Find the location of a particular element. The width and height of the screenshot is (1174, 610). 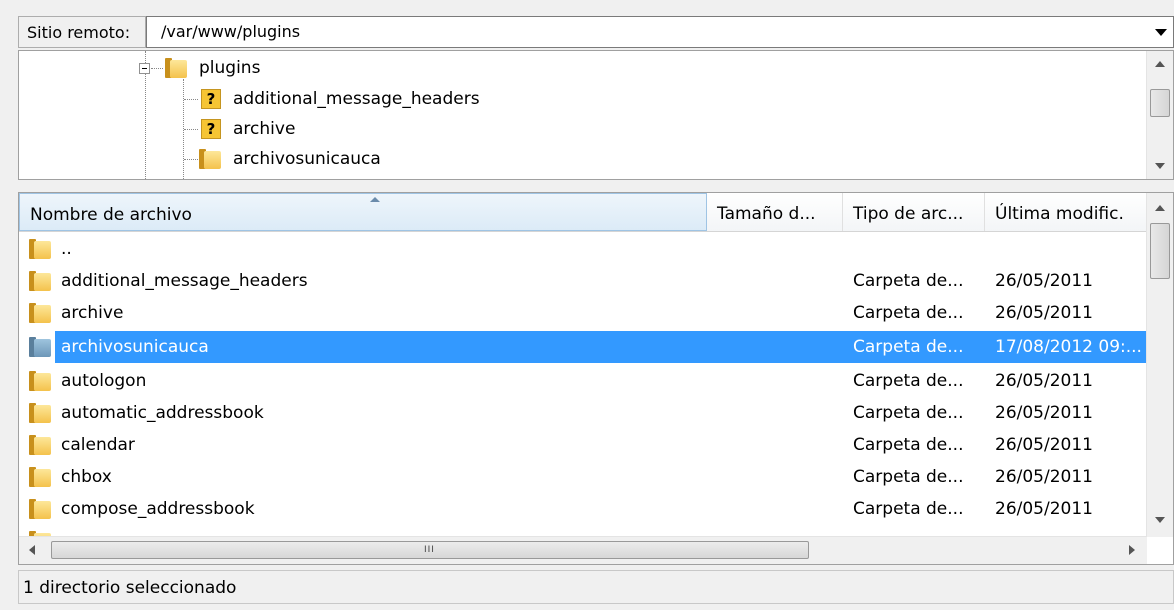

column-header-label: Nombre de archivo is located at coordinates (111, 215).